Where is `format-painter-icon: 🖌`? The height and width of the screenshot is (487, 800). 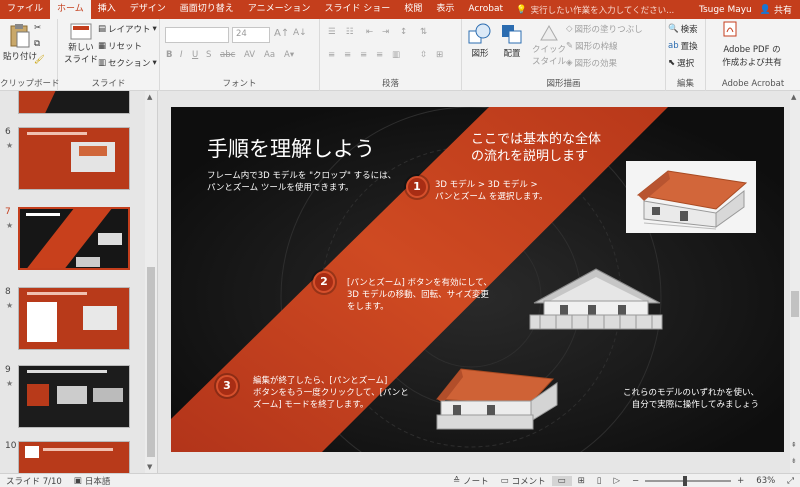
format-painter-icon: 🖌 is located at coordinates (39, 60).